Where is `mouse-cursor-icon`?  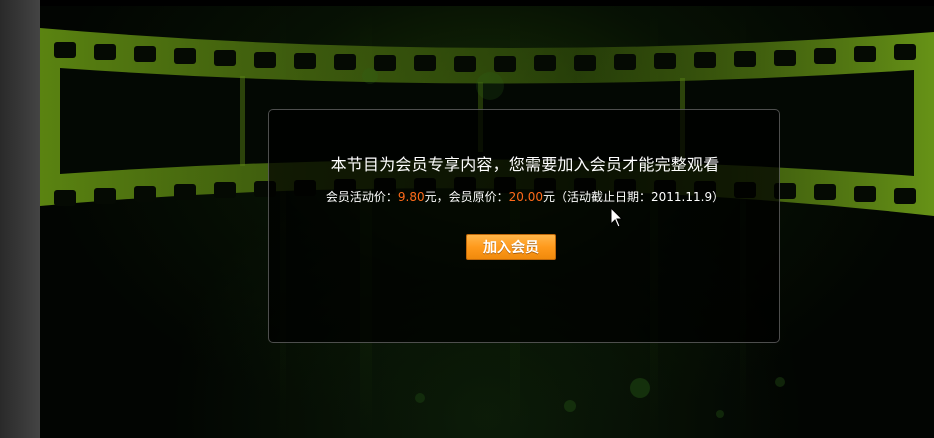
mouse-cursor-icon is located at coordinates (617, 217).